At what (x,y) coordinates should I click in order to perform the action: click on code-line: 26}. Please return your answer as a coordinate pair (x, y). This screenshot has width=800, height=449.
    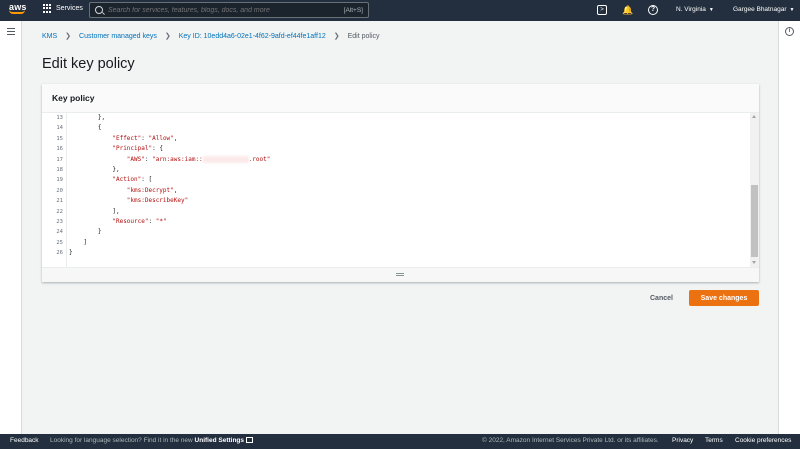
    Looking at the image, I should click on (392, 253).